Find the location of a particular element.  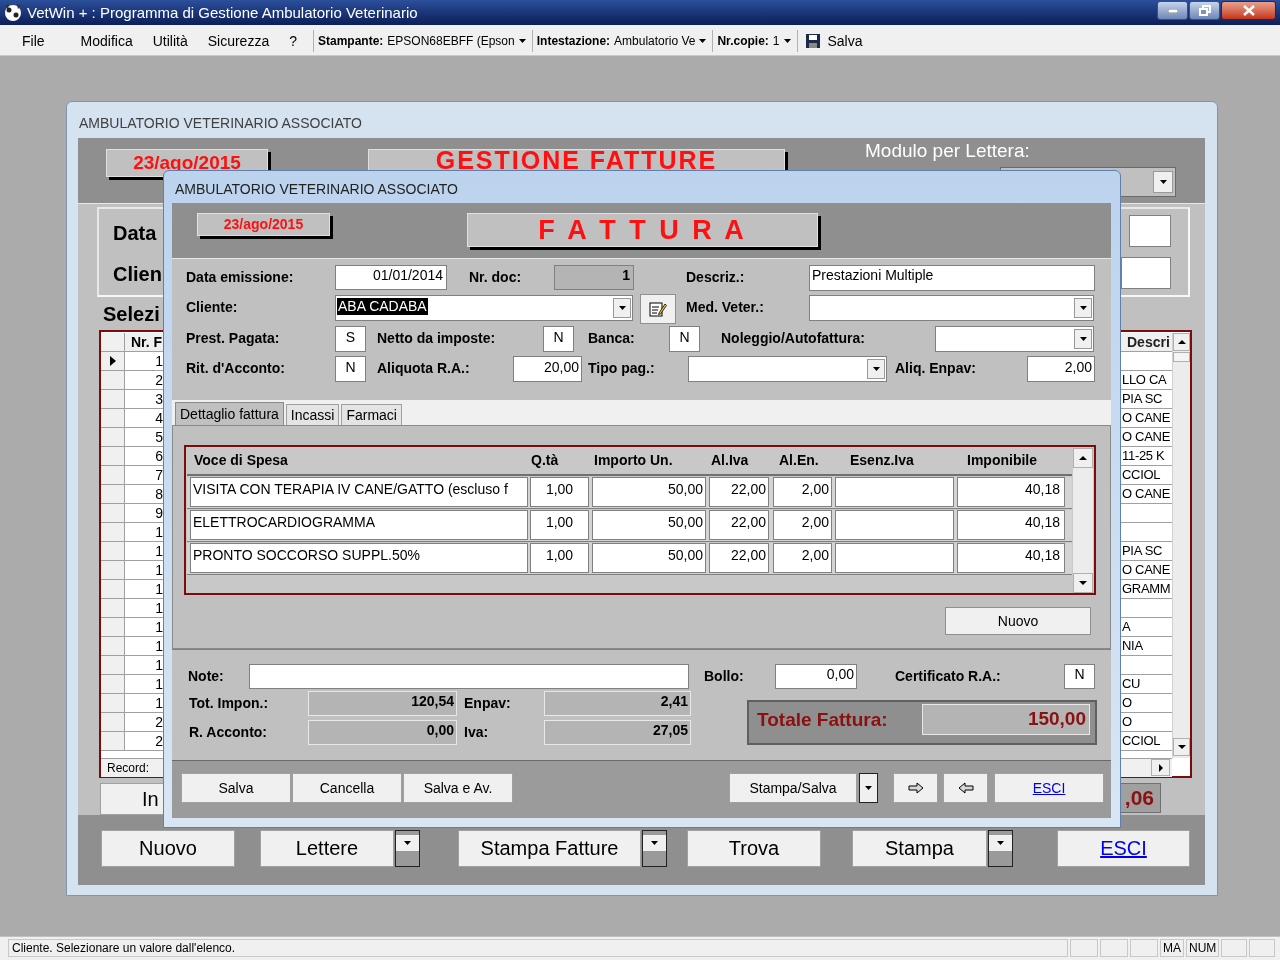

notepad-pencil-icon is located at coordinates (658, 309).